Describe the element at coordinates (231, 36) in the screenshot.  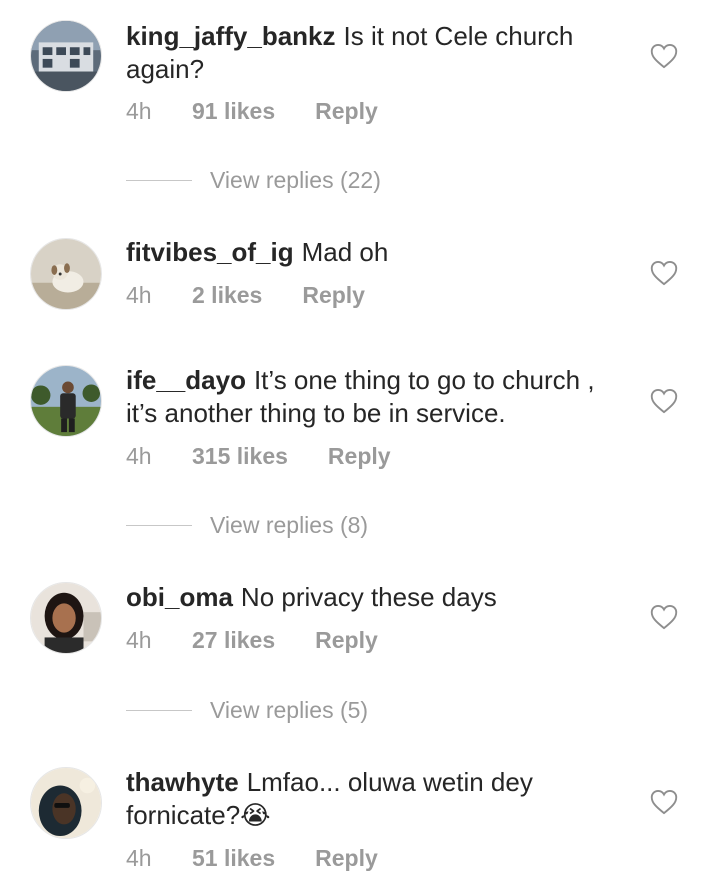
I see `username: king_jaffy_bankz` at that location.